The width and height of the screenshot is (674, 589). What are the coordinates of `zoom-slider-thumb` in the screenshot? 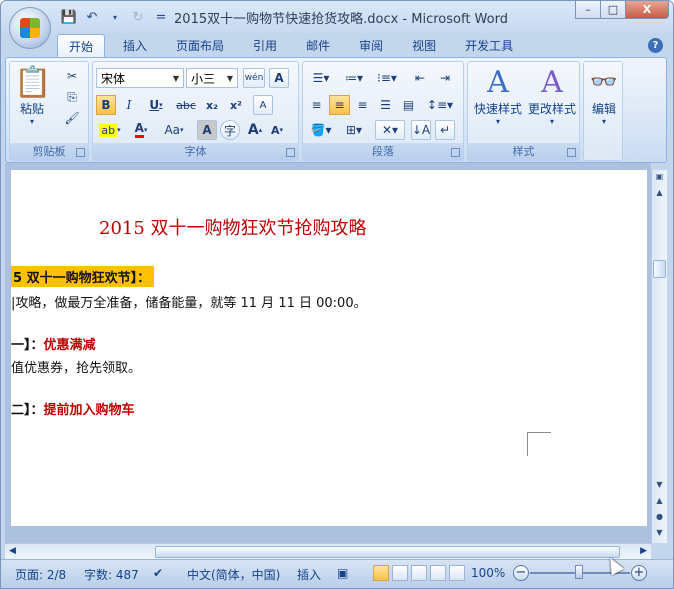 It's located at (579, 572).